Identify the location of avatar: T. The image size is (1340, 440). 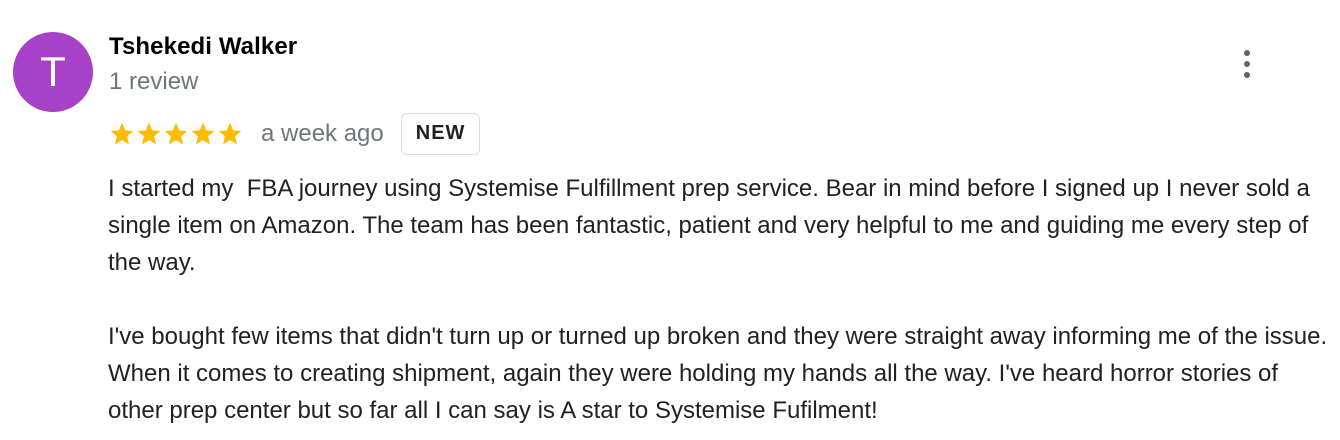
(53, 72).